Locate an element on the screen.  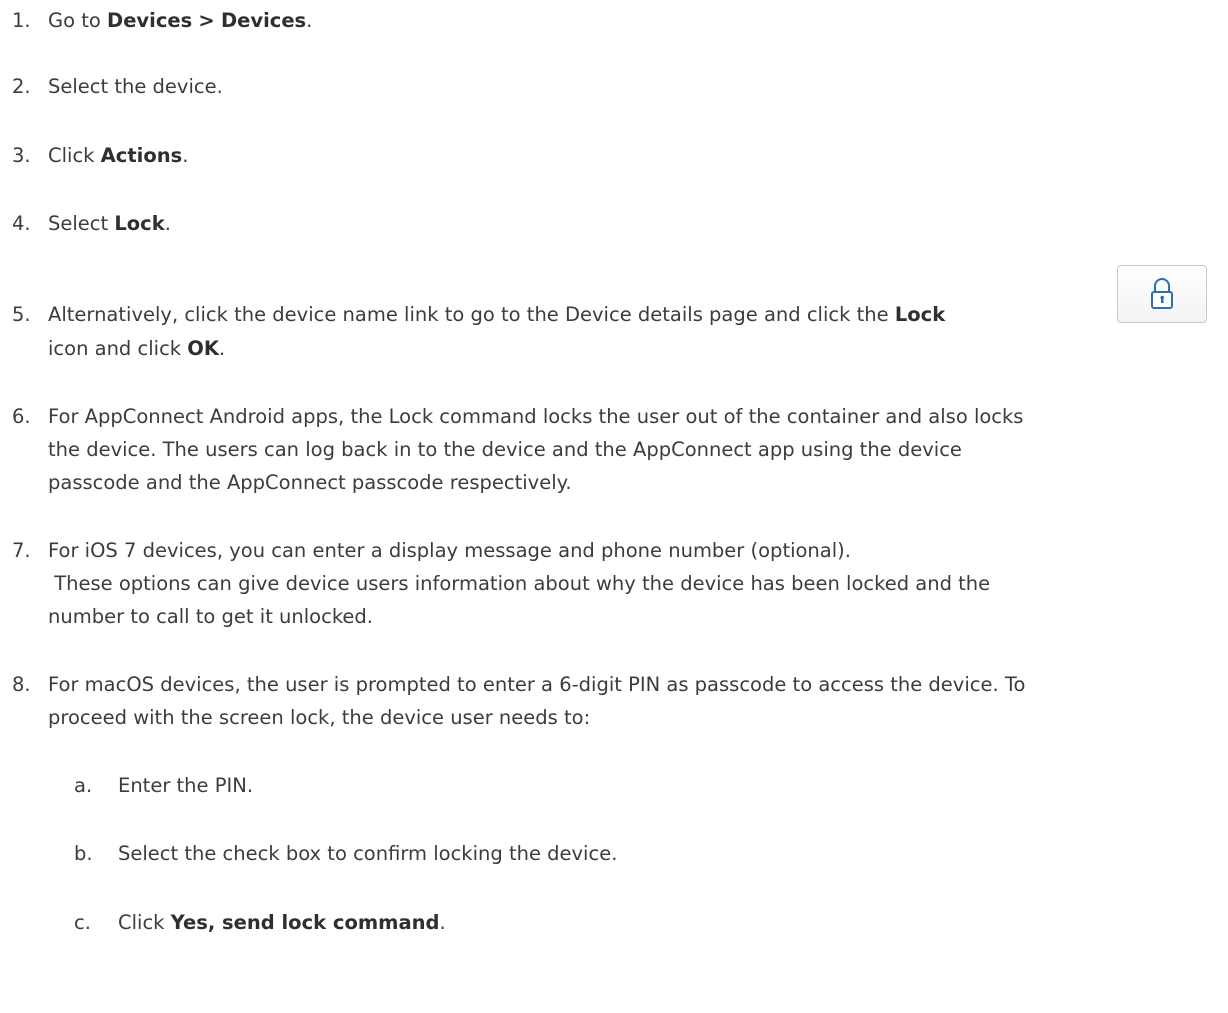
lock-icon is located at coordinates (1162, 293).